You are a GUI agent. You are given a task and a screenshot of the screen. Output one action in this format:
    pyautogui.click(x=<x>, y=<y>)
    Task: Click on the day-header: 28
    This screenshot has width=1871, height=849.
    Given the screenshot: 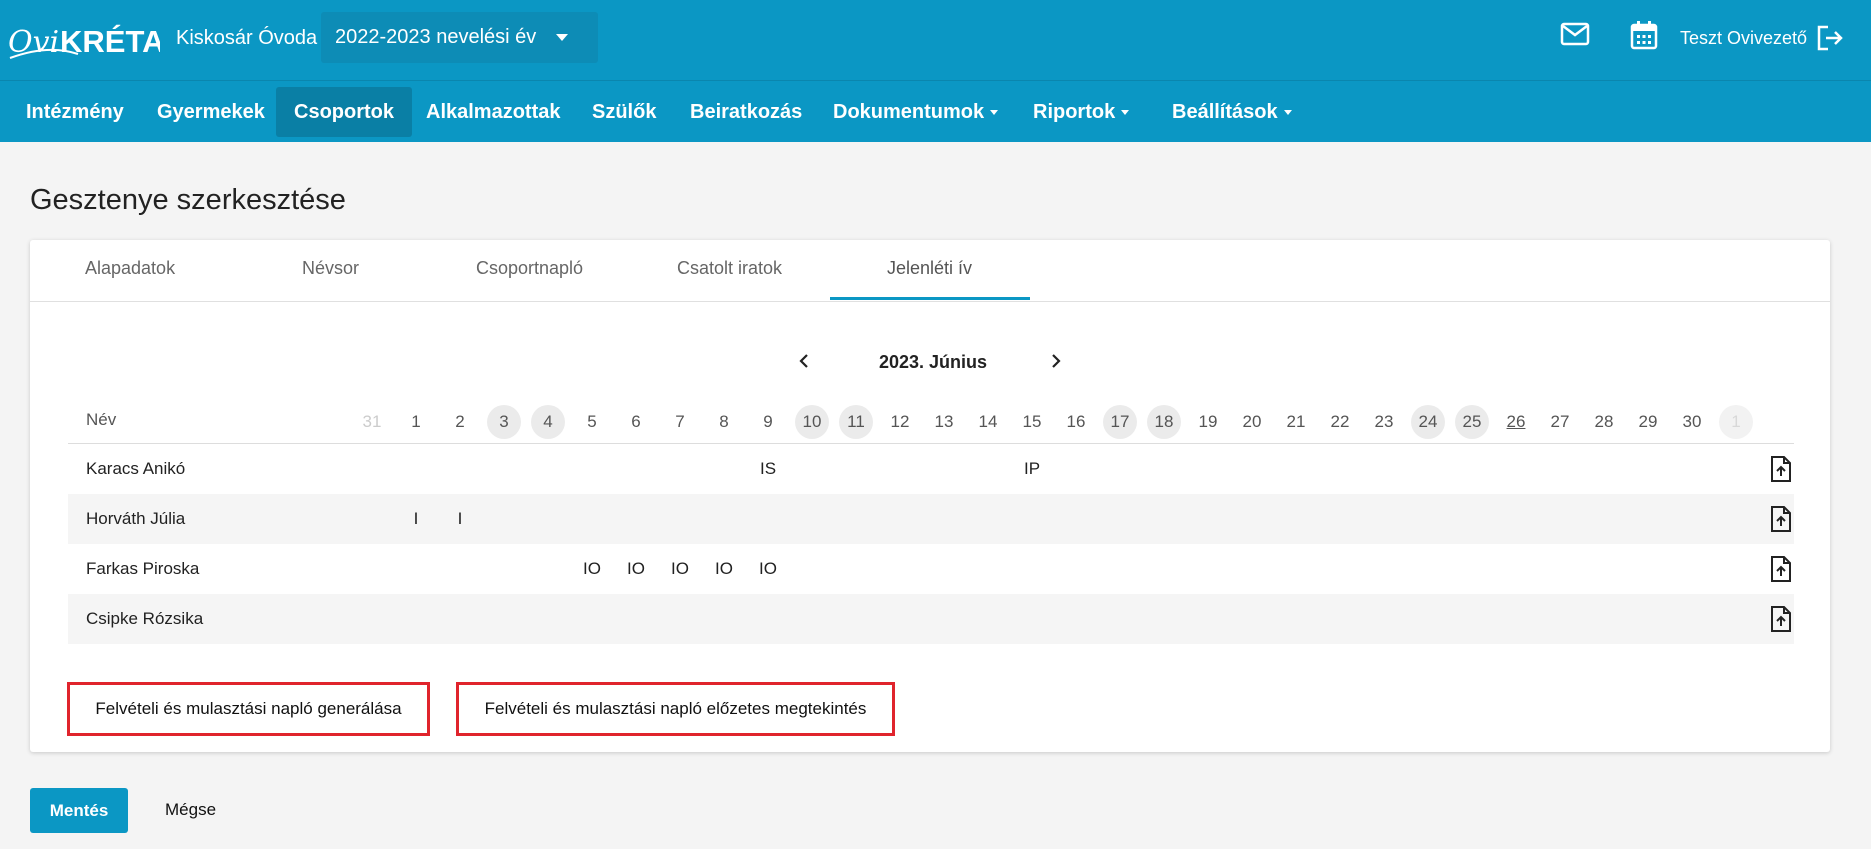 What is the action you would take?
    pyautogui.click(x=1604, y=421)
    